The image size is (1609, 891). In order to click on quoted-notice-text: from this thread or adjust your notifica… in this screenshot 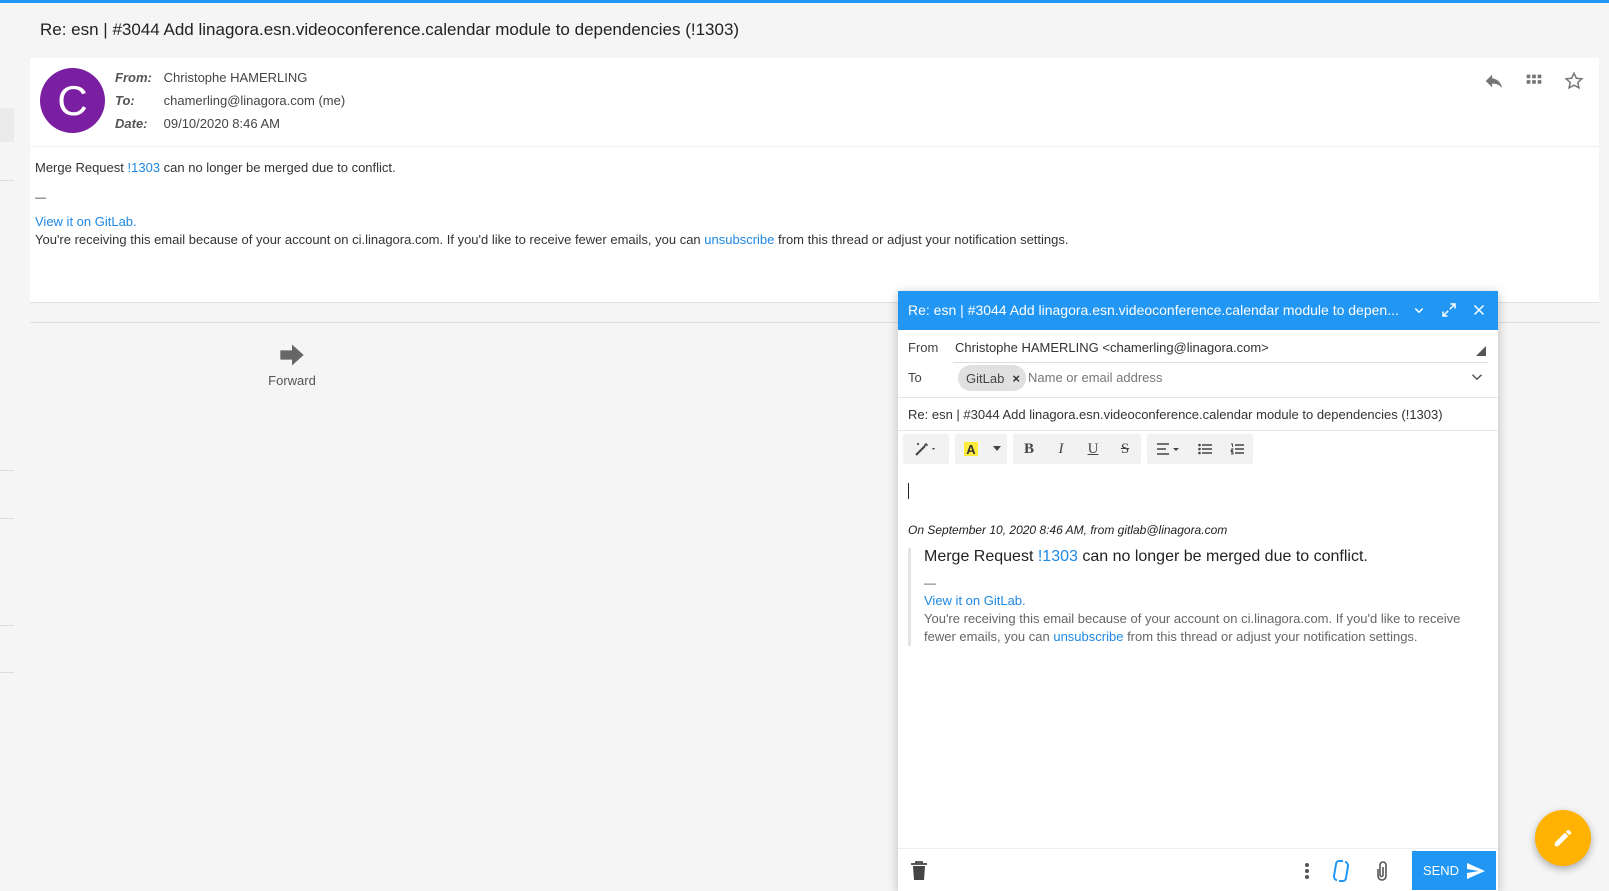, I will do `click(1270, 636)`.